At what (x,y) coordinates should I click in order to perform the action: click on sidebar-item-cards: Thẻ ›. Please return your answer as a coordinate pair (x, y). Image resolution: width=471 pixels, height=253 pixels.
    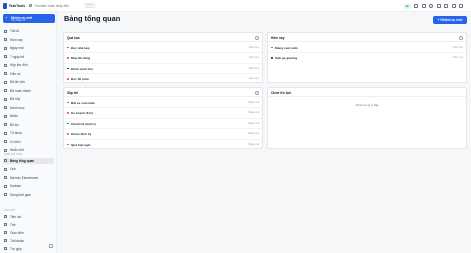
    Looking at the image, I should click on (28, 225).